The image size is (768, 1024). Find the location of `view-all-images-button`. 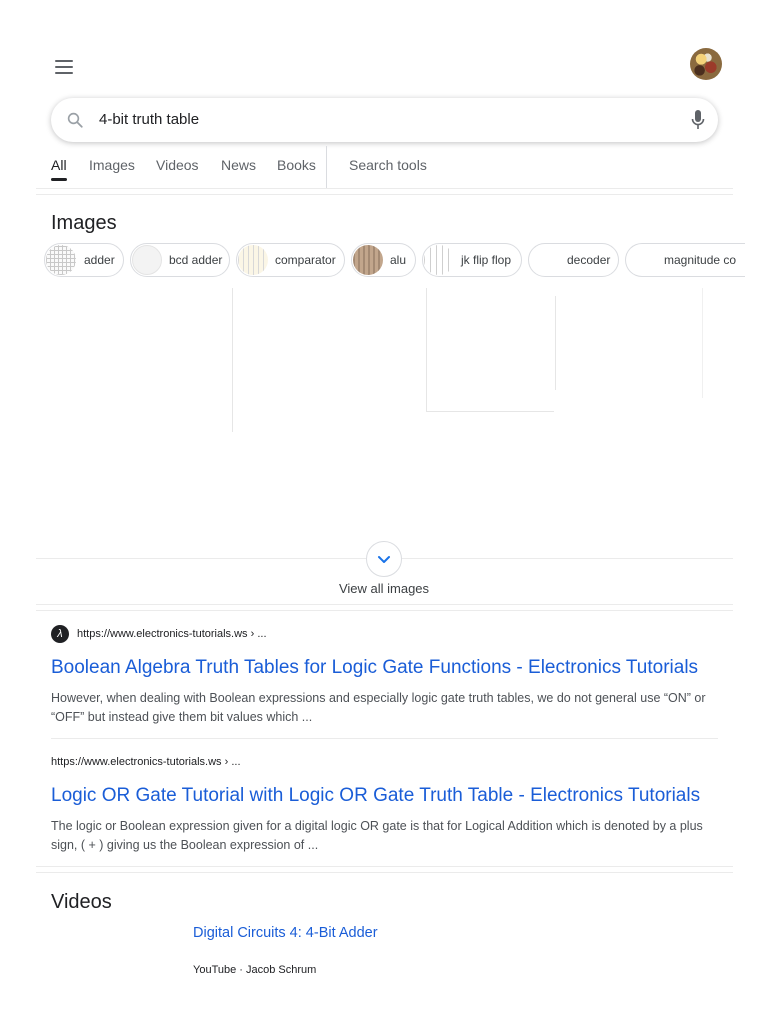

view-all-images-button is located at coordinates (384, 559).